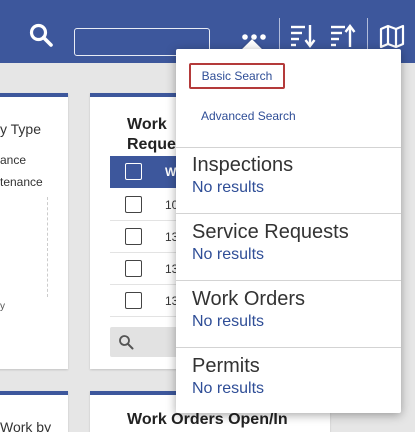 This screenshot has width=415, height=432. What do you see at coordinates (21, 182) in the screenshot?
I see `legend-item: tenance` at bounding box center [21, 182].